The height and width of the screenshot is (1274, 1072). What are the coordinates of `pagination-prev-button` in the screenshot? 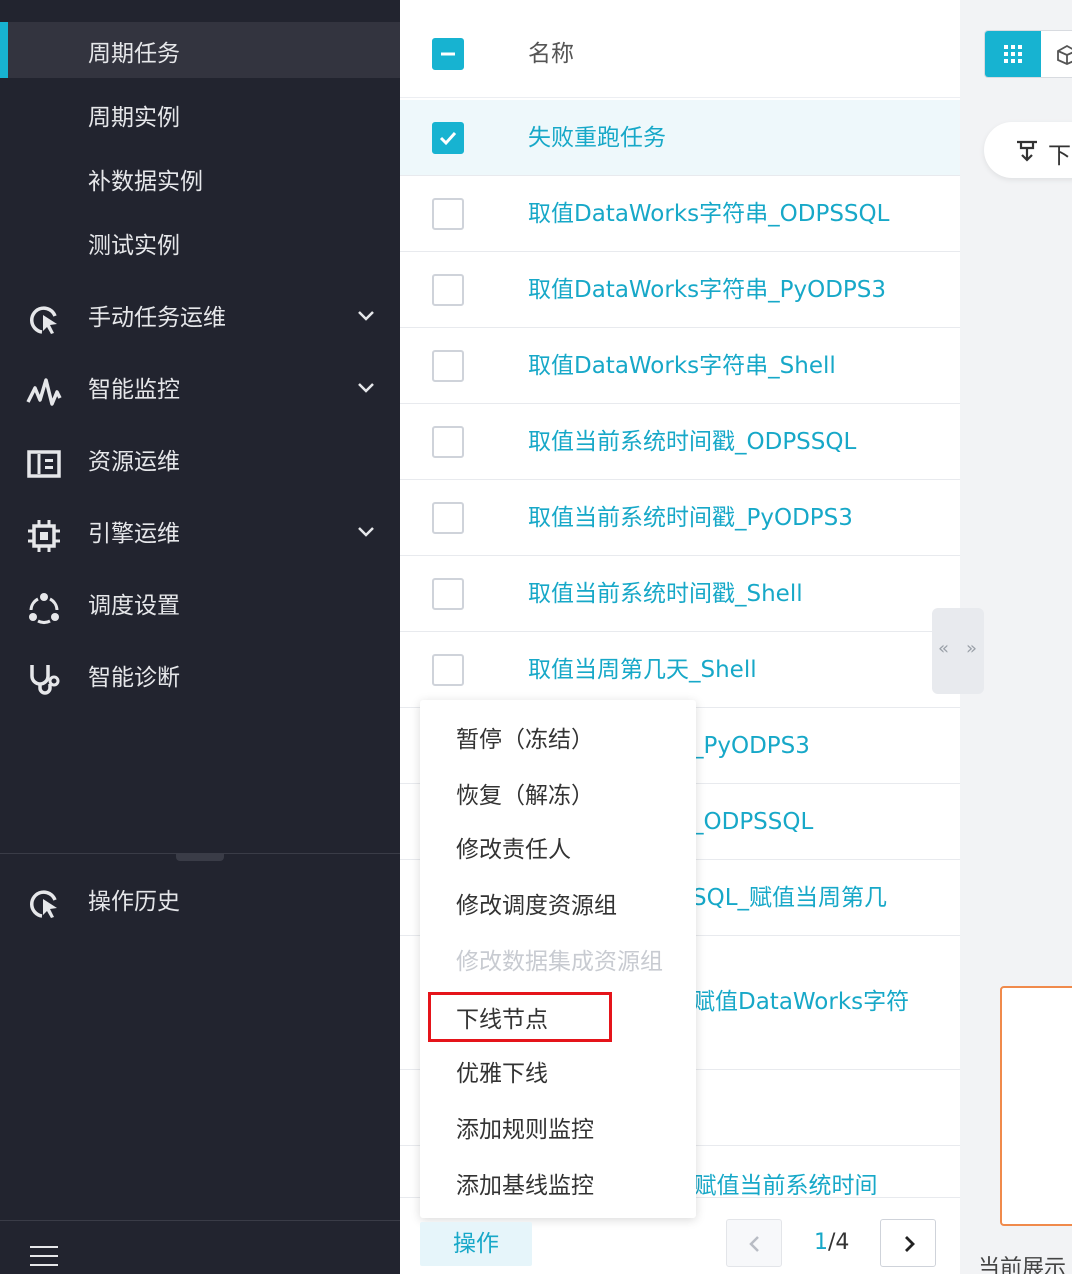 It's located at (754, 1243).